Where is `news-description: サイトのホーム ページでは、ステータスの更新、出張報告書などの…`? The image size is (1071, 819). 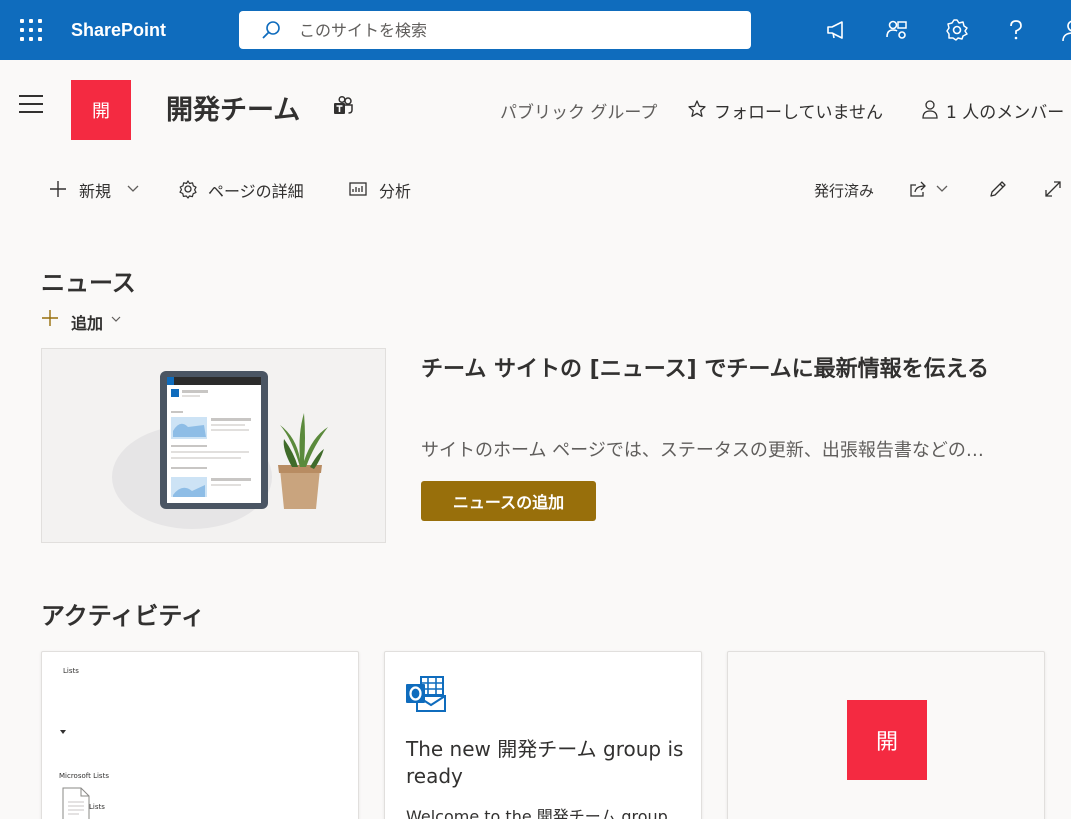 news-description: サイトのホーム ページでは、ステータスの更新、出張報告書などの… is located at coordinates (702, 450).